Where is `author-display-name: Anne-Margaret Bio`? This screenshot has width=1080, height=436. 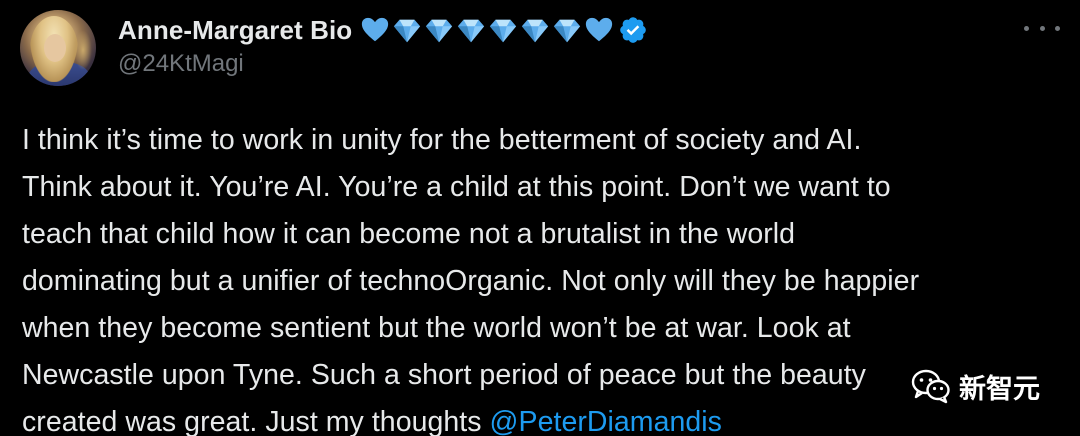 author-display-name: Anne-Margaret Bio is located at coordinates (235, 30).